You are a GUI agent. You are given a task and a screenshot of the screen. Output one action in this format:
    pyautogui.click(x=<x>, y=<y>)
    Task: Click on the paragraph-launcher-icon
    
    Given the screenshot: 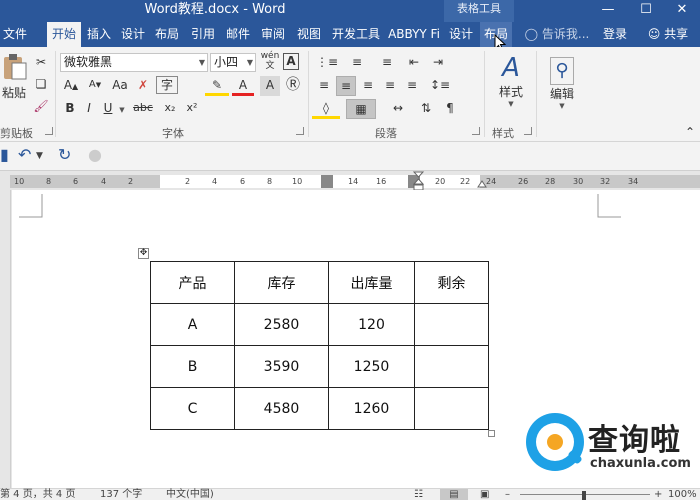 What is the action you would take?
    pyautogui.click(x=476, y=131)
    